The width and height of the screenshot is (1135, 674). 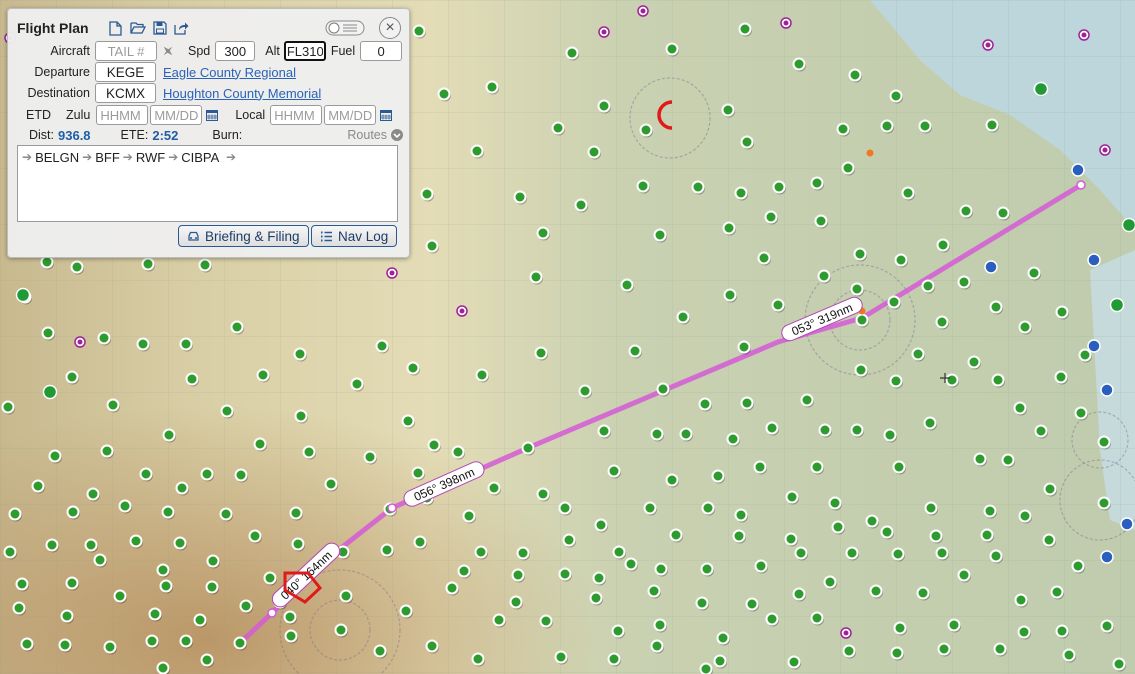 I want to click on route-waypoint: ➔ RWF, so click(x=144, y=157).